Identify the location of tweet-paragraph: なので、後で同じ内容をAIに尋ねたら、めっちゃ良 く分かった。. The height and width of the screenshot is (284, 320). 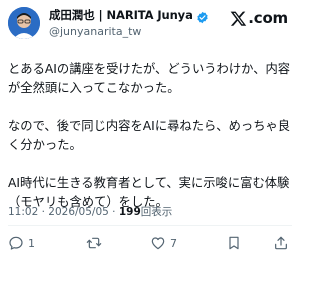
(152, 136).